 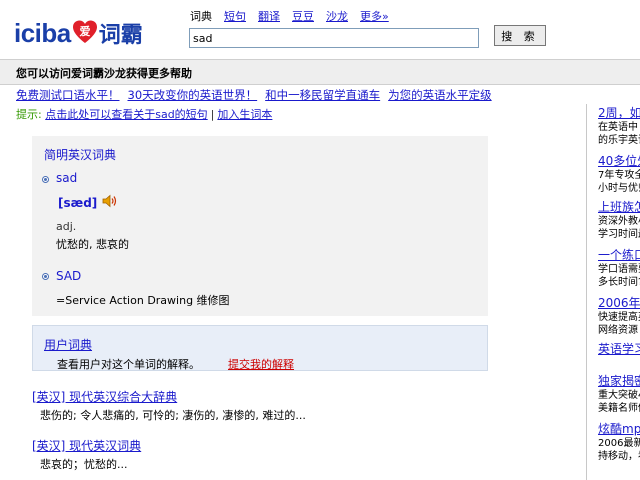 I want to click on sidebar-ad-text: 的乐宇英语, so click(x=619, y=140).